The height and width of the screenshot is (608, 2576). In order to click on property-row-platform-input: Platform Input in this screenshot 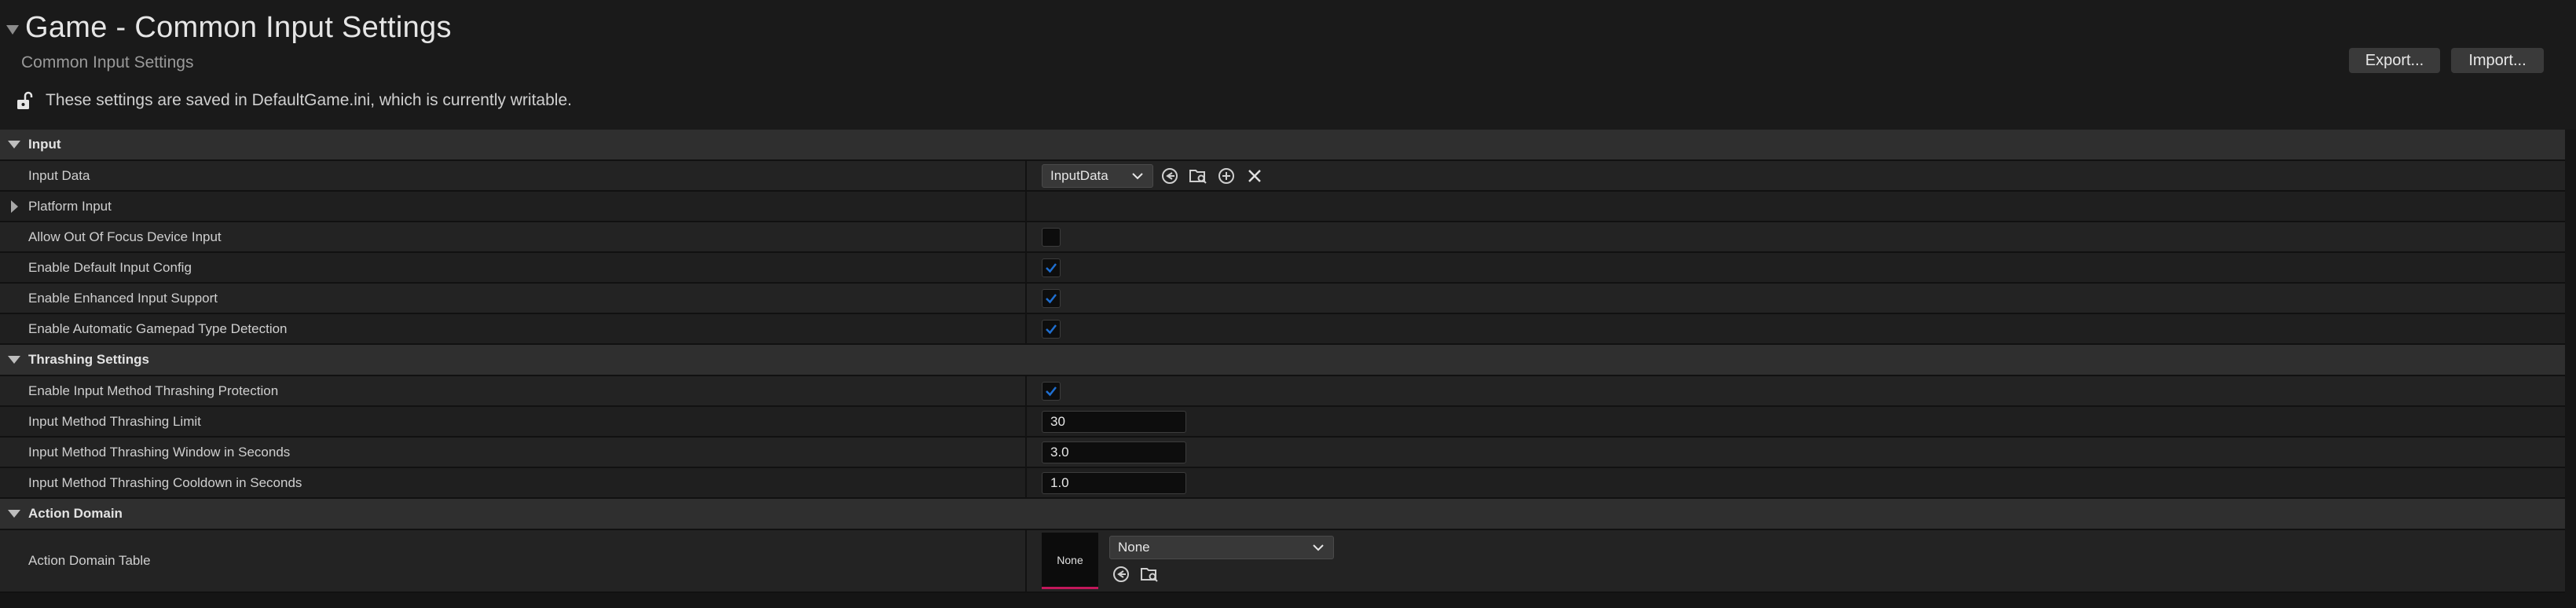, I will do `click(1282, 207)`.